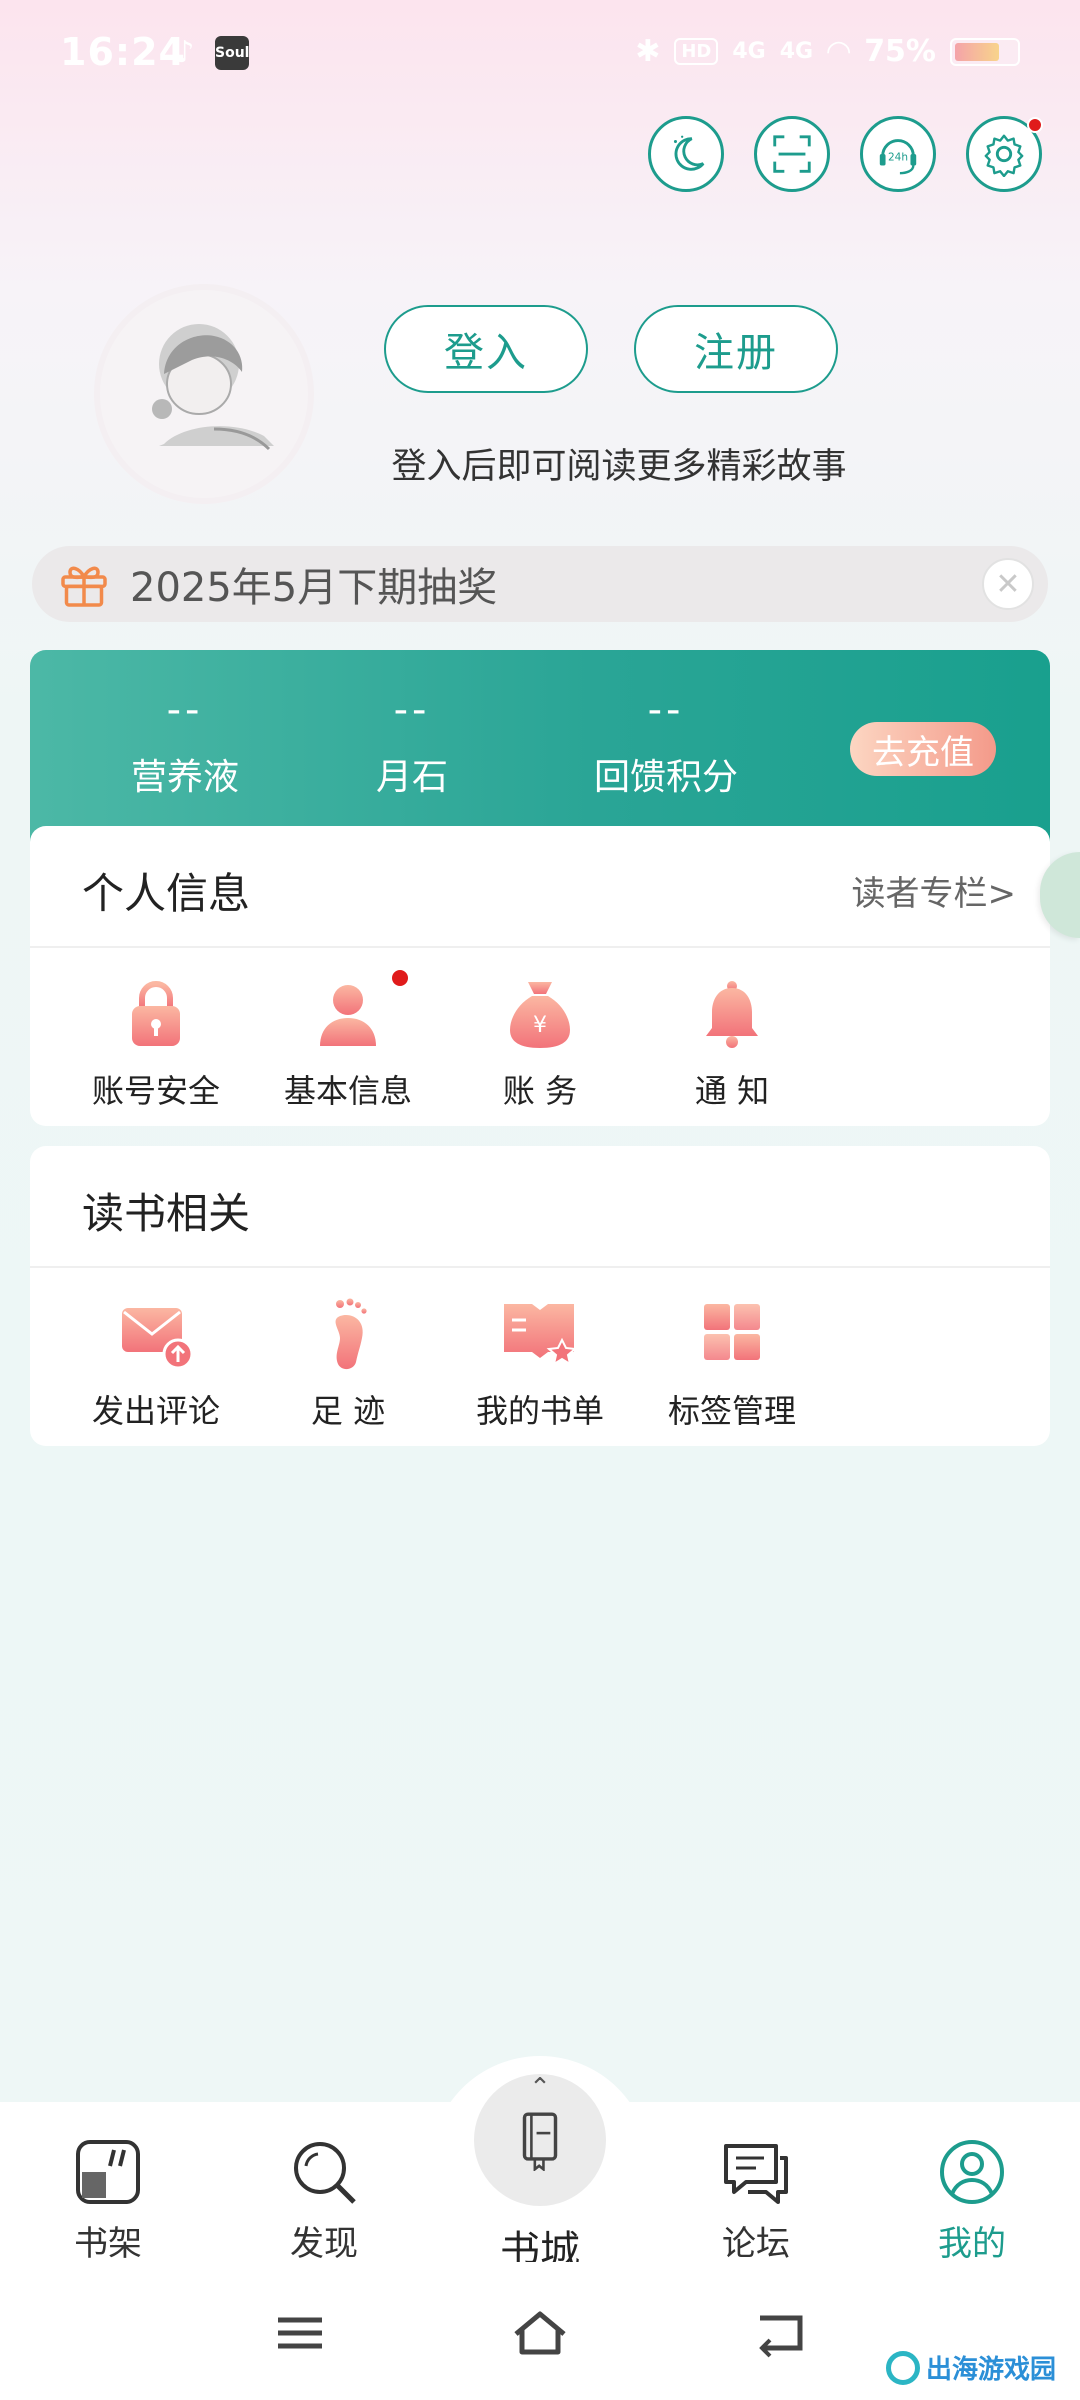 This screenshot has width=1080, height=2400. I want to click on recharge-button: 去充值, so click(923, 749).